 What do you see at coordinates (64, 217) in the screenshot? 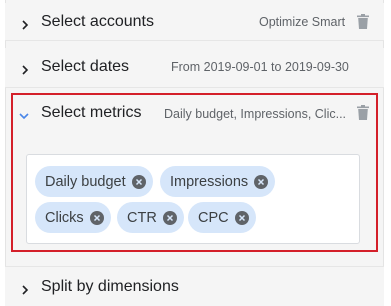
I see `chip-label: Clicks` at bounding box center [64, 217].